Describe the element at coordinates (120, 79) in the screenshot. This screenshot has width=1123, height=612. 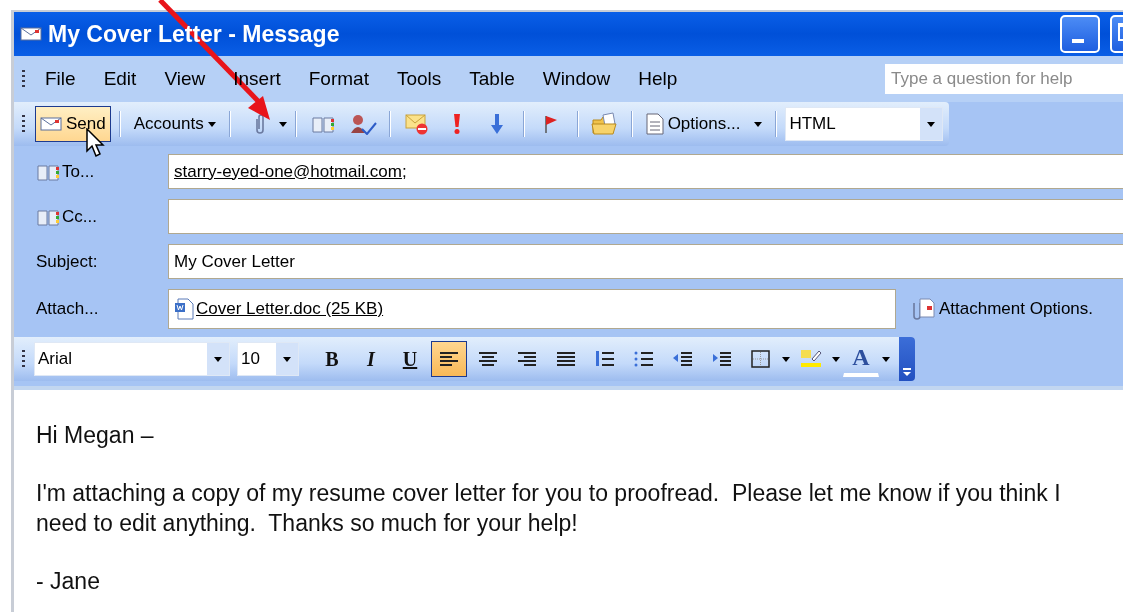
I see `menu-item: Edit` at that location.